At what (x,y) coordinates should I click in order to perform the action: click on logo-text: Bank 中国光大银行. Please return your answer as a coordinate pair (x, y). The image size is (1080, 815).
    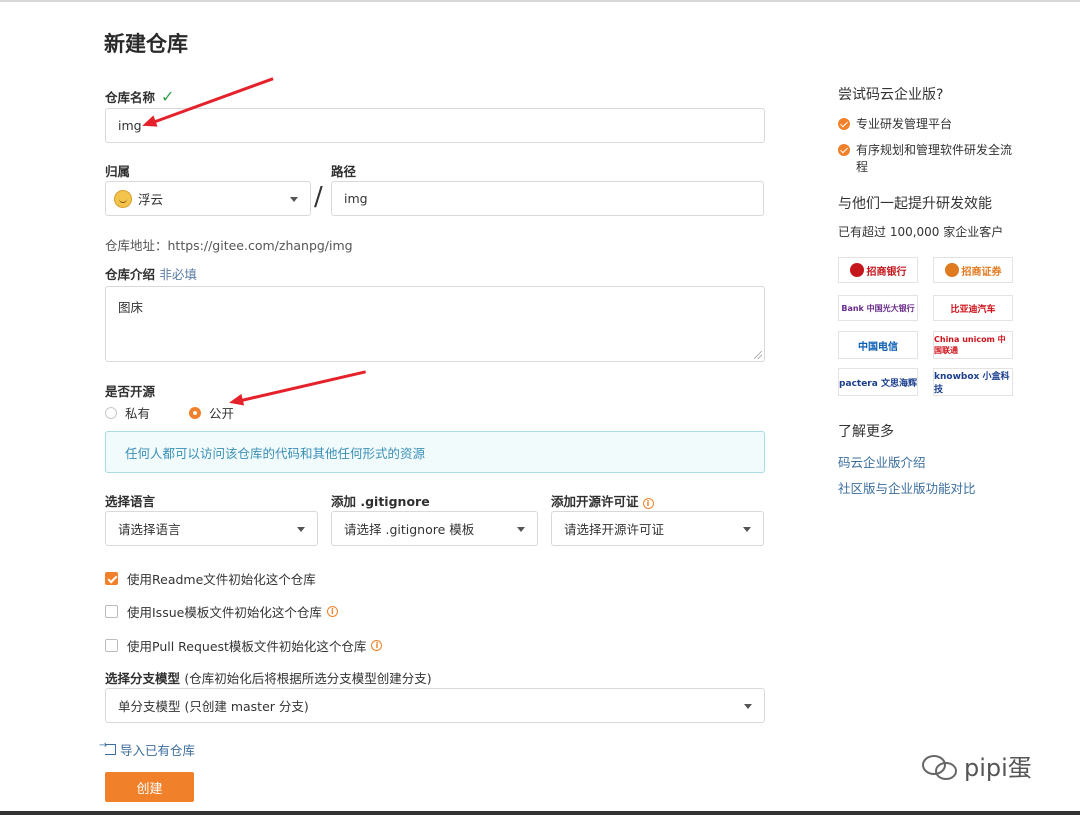
    Looking at the image, I should click on (878, 308).